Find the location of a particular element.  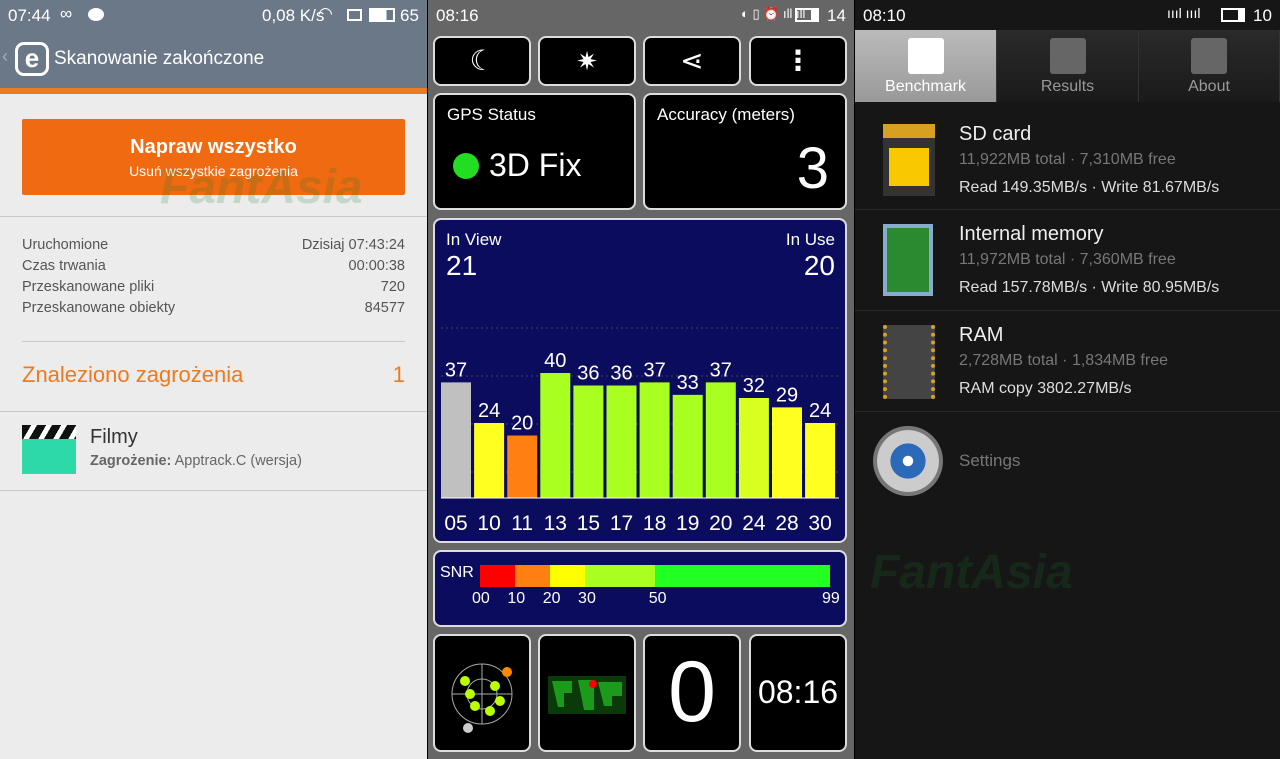

sky-plot-icon is located at coordinates (482, 698).